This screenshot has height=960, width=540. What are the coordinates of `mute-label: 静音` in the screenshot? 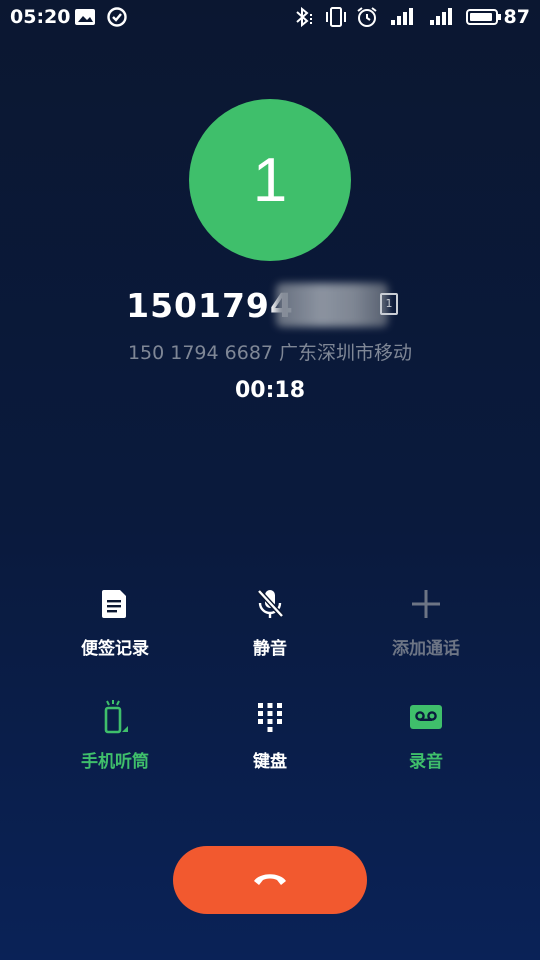 It's located at (270, 649).